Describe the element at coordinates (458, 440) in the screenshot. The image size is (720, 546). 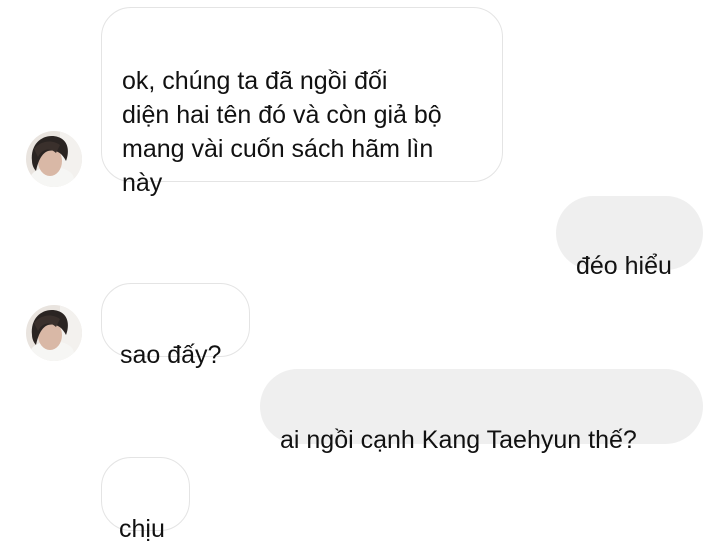
I see `message-text: ai ngồi cạnh Kang Taehyun thế?` at that location.